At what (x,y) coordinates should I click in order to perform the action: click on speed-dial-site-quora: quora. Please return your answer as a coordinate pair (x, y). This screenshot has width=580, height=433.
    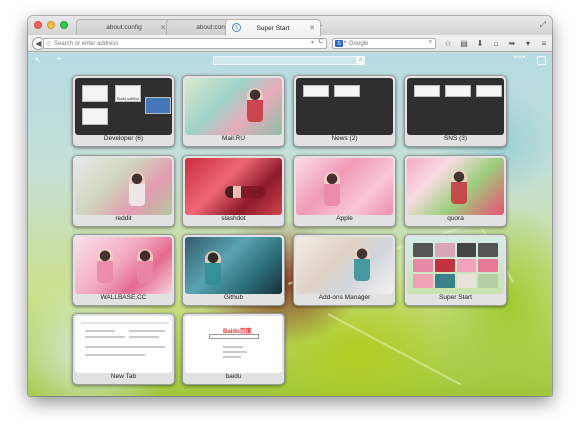
    Looking at the image, I should click on (455, 191).